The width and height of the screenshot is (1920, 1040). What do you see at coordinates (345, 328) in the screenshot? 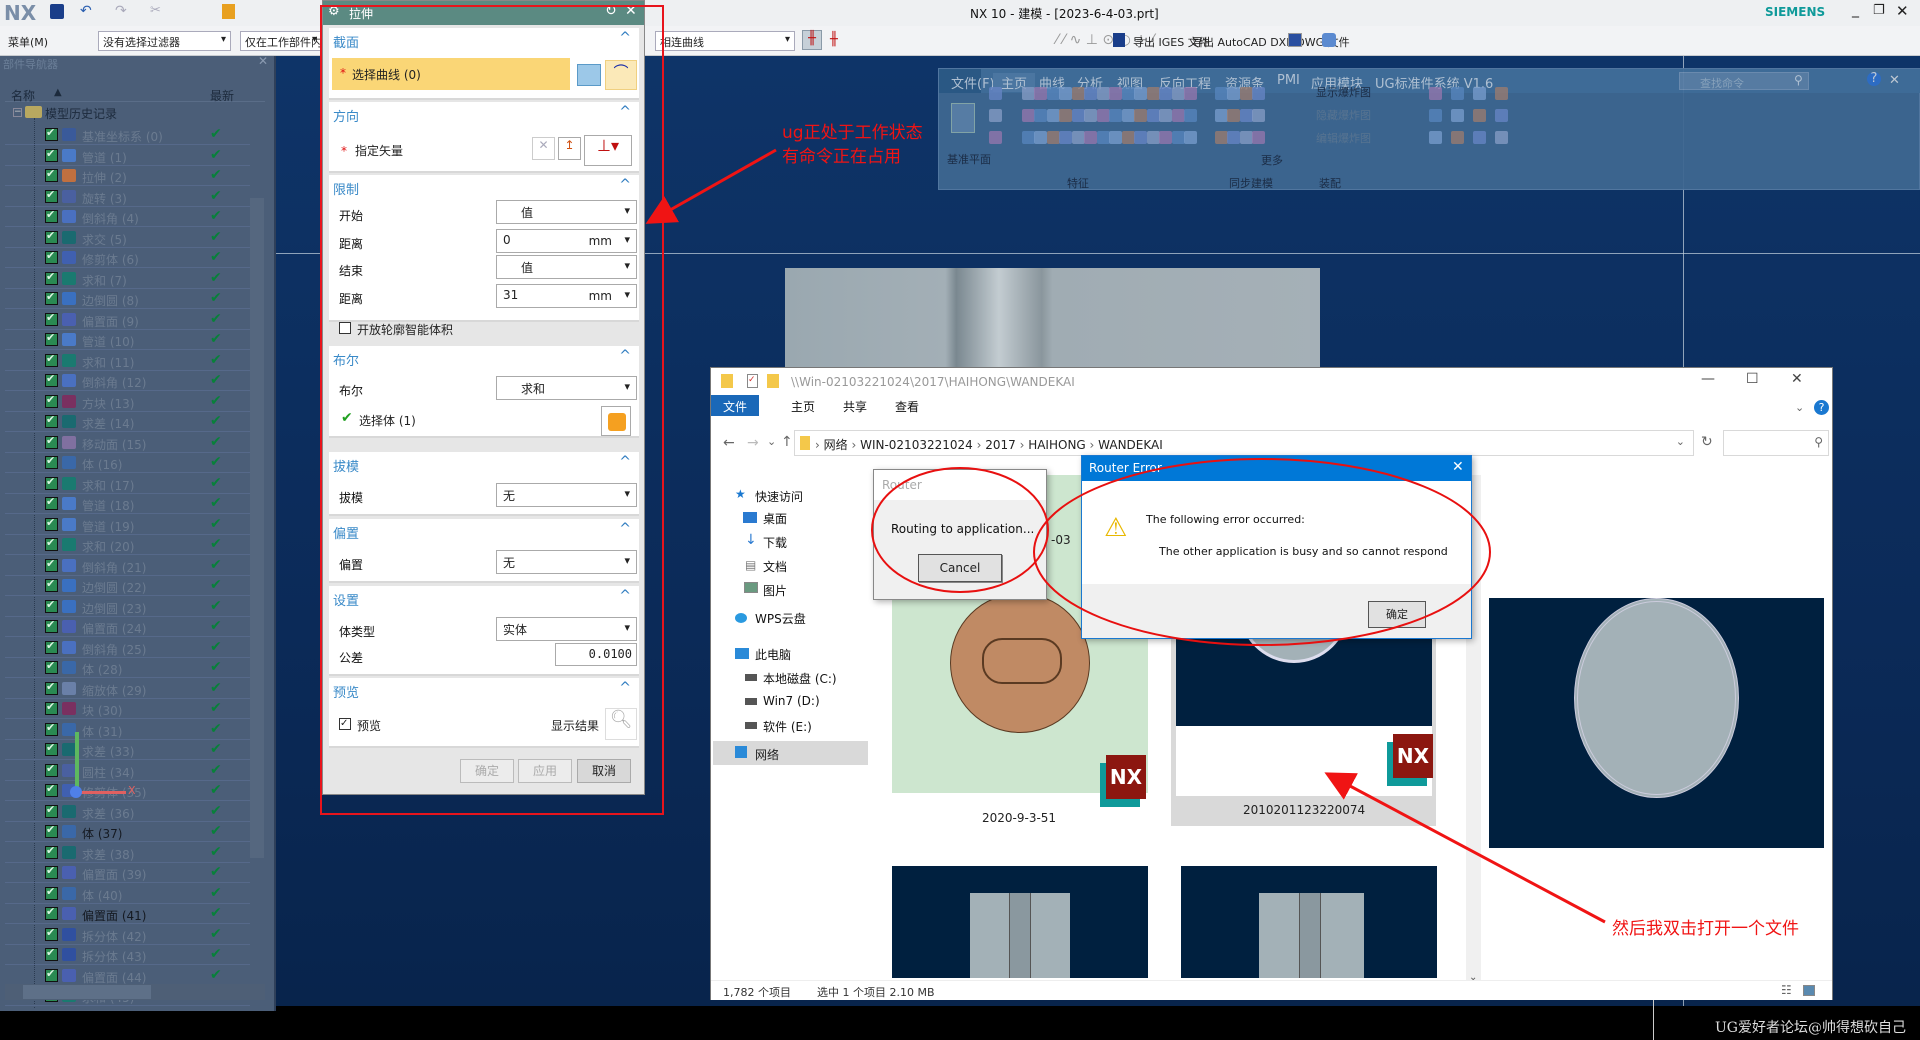
I see `open-profile-checkbox` at bounding box center [345, 328].